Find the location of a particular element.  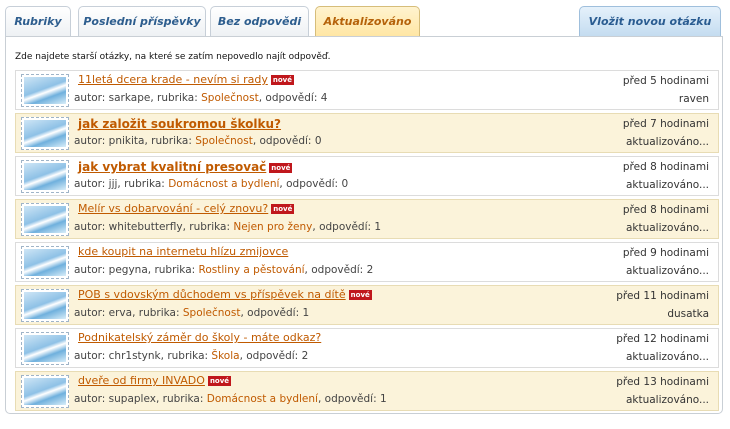

question-title-text: kde koupit na internetu hlízu zmijovce is located at coordinates (183, 251).